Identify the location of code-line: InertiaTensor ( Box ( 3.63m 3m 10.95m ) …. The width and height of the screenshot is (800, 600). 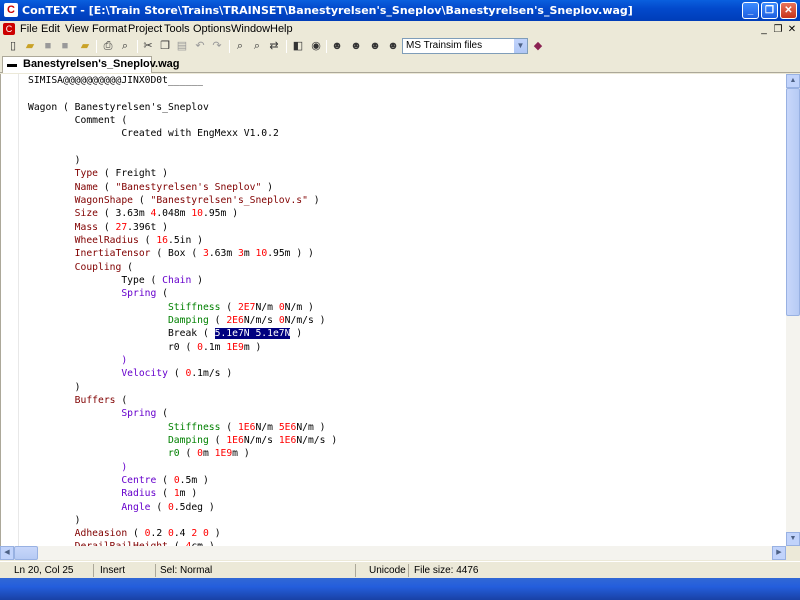
(182, 253).